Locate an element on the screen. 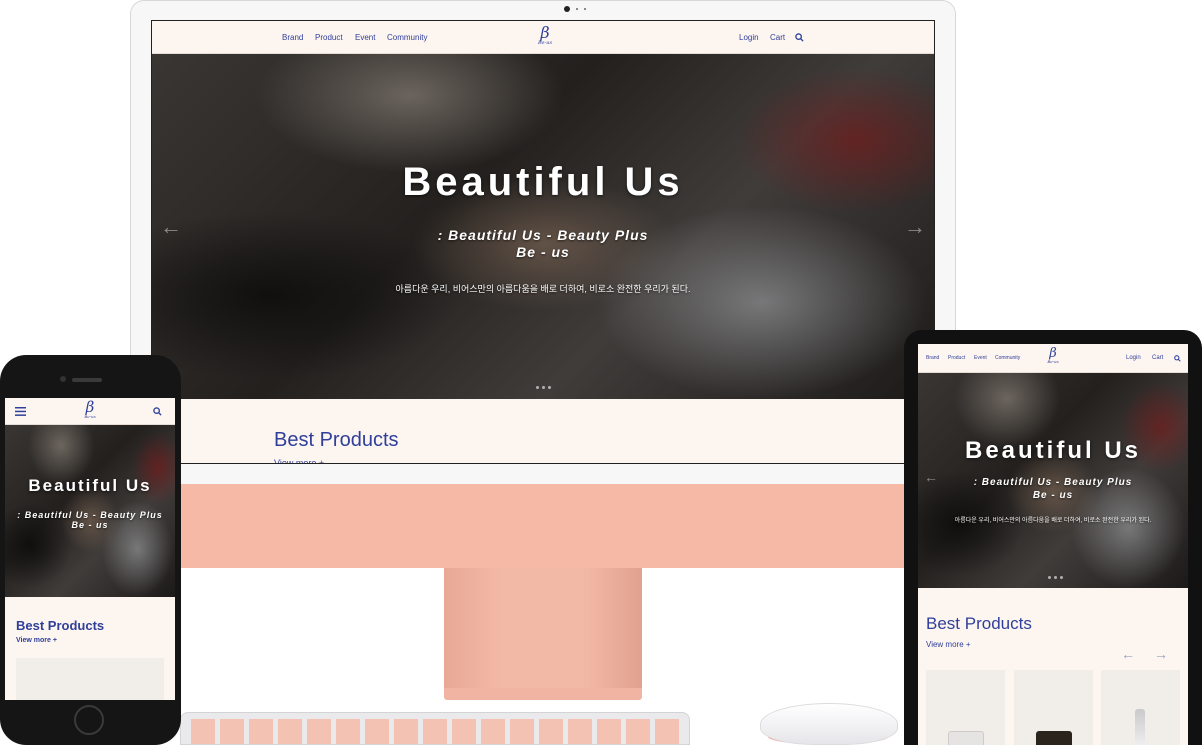  phone-camera is located at coordinates (63, 379).